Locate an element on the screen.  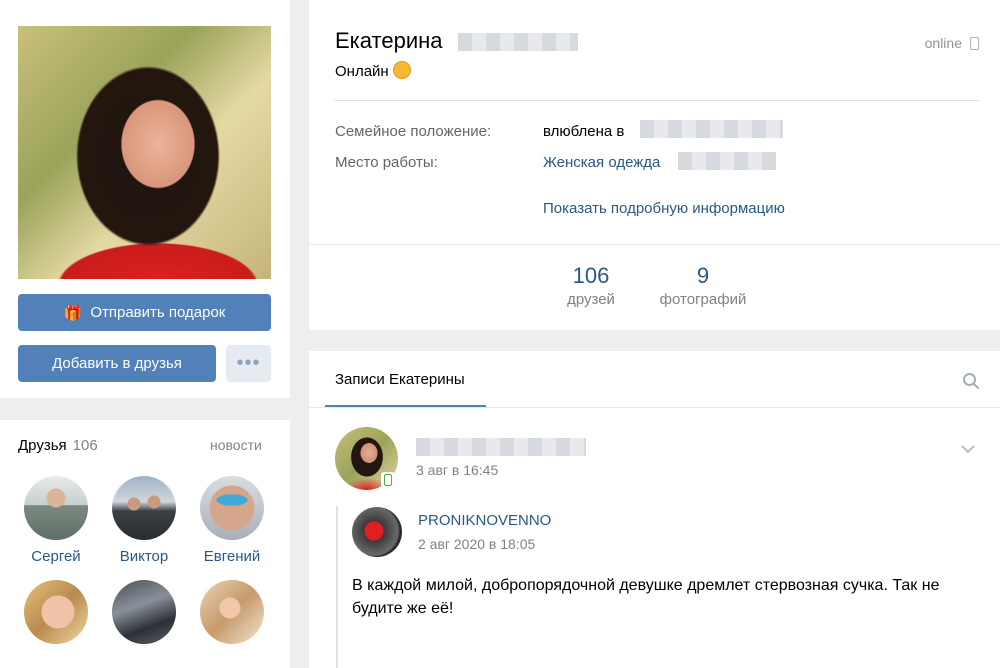
friend-item: Евгений is located at coordinates (232, 520).